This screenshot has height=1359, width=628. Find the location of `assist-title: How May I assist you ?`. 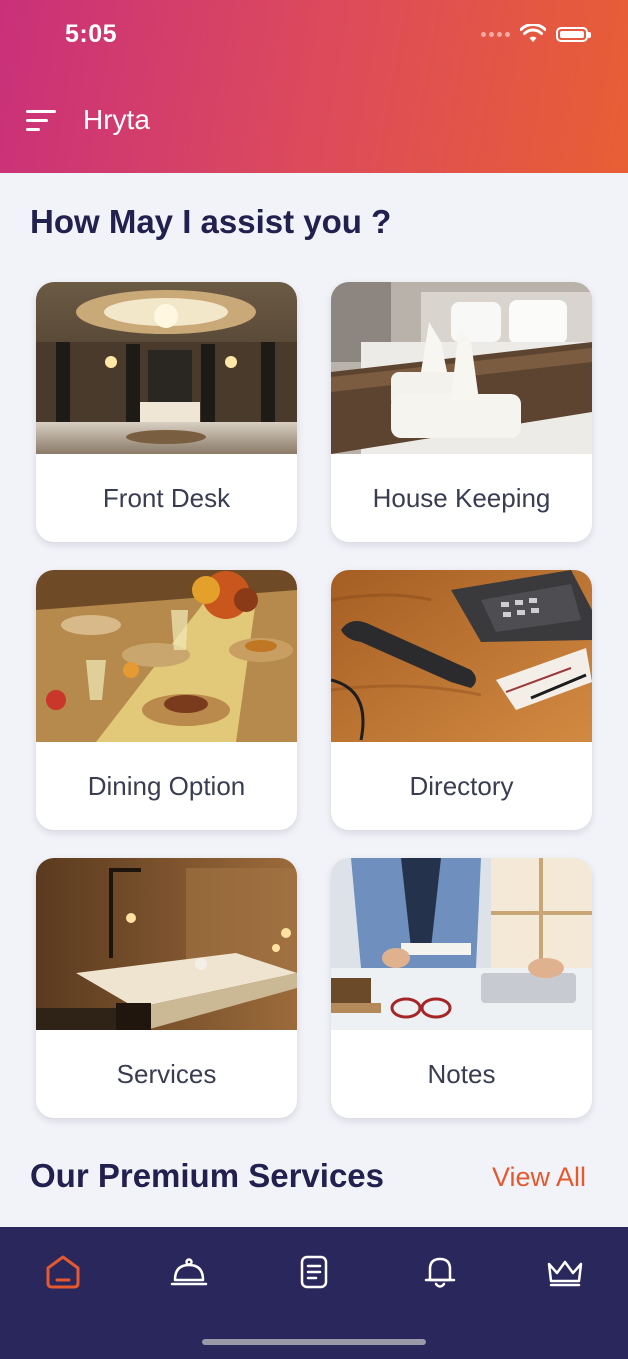

assist-title: How May I assist you ? is located at coordinates (211, 221).